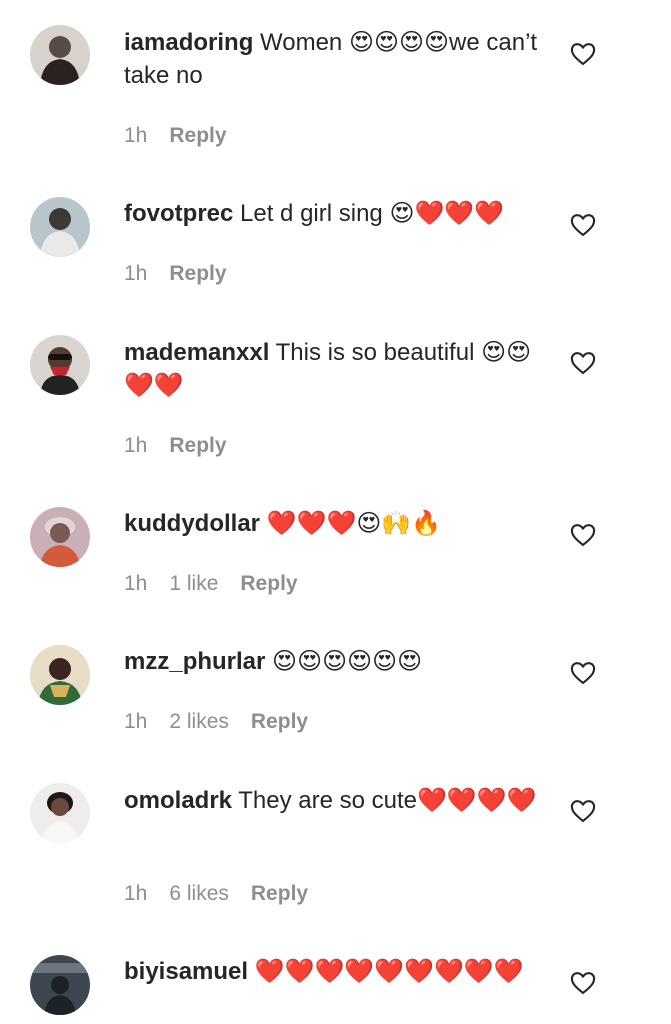 The image size is (671, 1024). I want to click on comment-username: fovotprec, so click(178, 213).